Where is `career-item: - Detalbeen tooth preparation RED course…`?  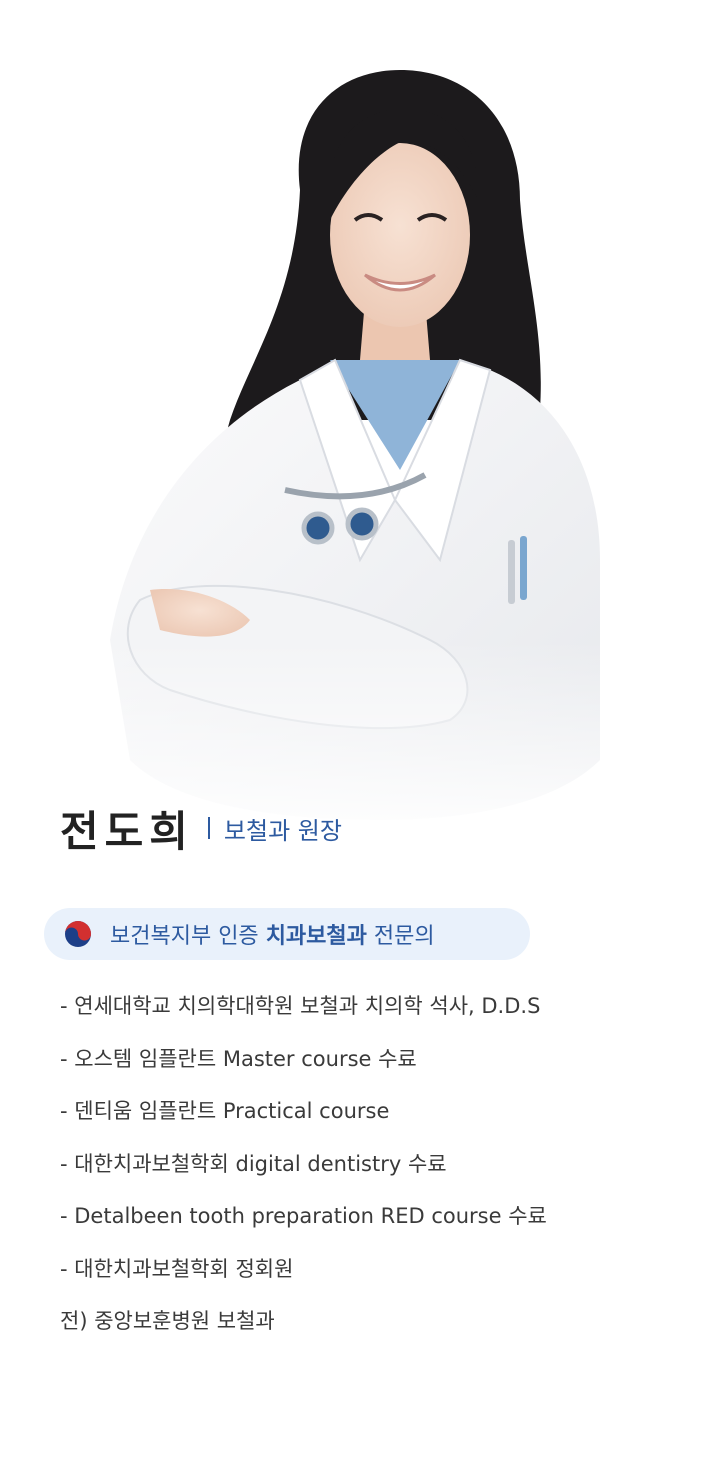 career-item: - Detalbeen tooth preparation RED course… is located at coordinates (303, 1216).